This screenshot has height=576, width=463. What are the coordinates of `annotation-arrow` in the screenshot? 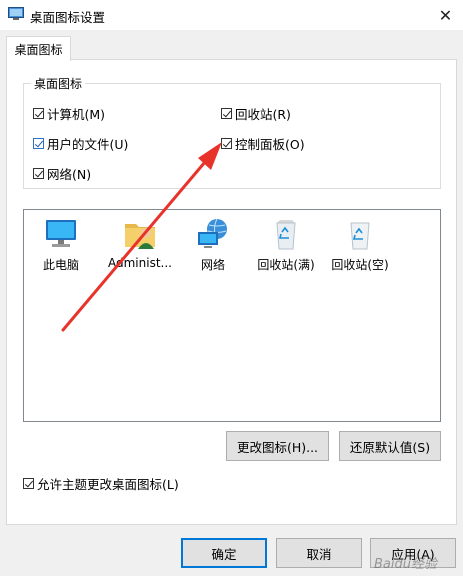 It's located at (141, 237).